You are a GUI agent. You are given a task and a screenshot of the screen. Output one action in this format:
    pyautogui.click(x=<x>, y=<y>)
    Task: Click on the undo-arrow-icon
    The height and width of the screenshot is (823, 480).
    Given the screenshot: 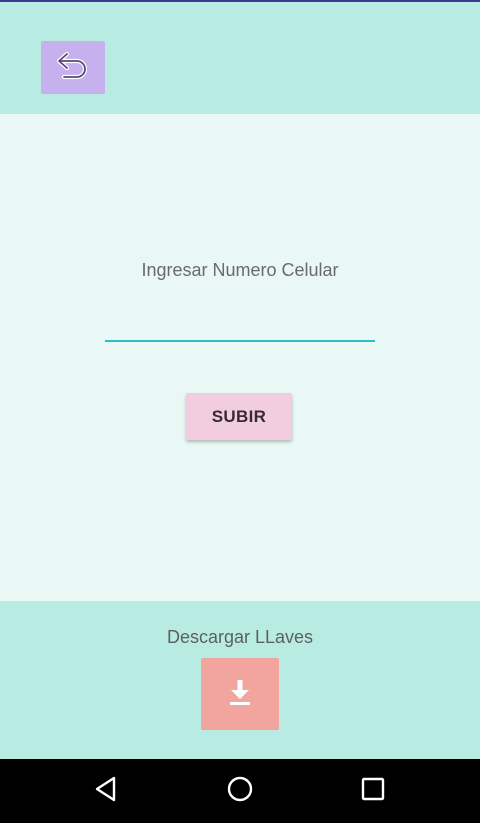 What is the action you would take?
    pyautogui.click(x=73, y=67)
    